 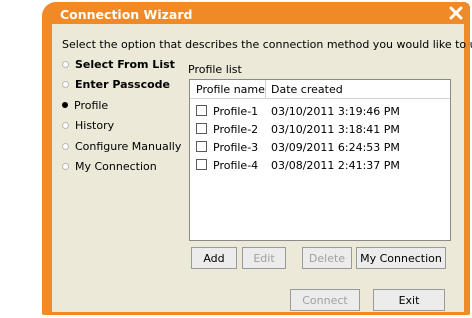 I want to click on radio-enter-passcode: Enter Passcode, so click(x=116, y=84).